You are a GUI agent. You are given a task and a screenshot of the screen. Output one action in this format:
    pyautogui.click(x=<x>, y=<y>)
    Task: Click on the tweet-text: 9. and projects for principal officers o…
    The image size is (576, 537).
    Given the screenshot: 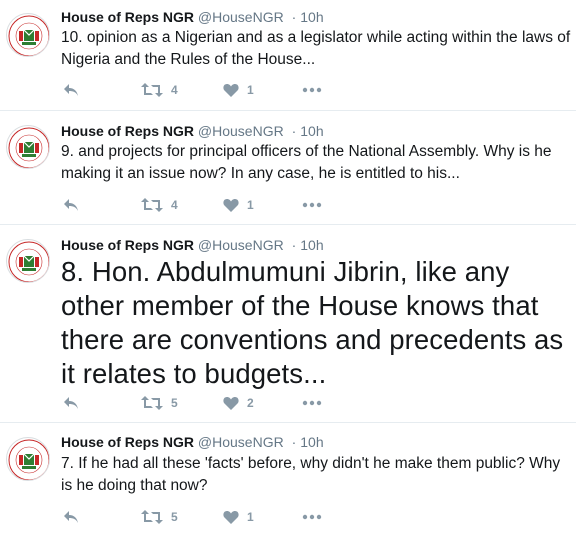 What is the action you would take?
    pyautogui.click(x=306, y=162)
    